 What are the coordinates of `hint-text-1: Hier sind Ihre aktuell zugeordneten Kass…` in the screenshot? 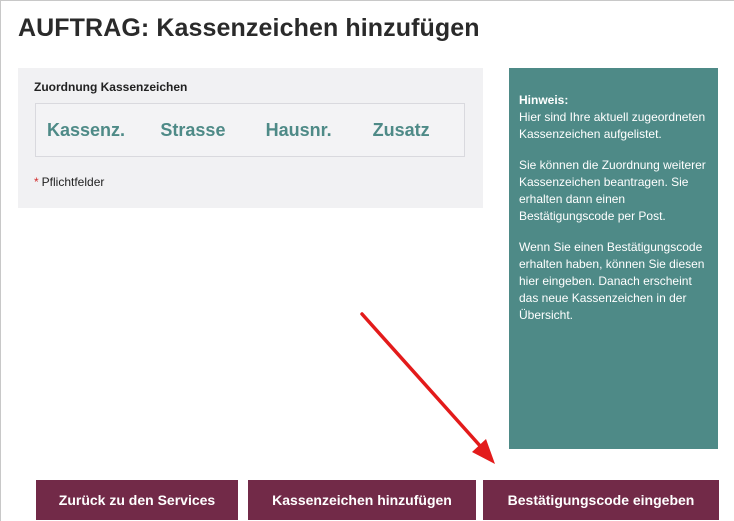 It's located at (612, 125).